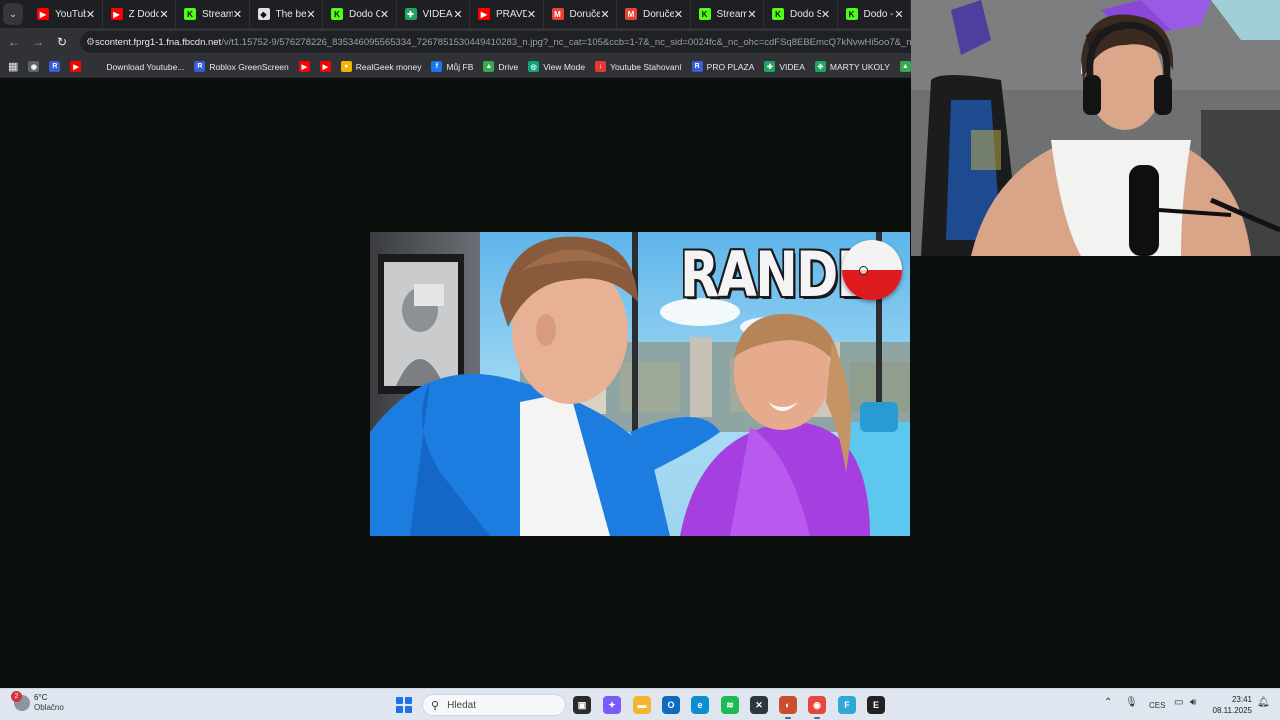  I want to click on epic-games-icon: E, so click(876, 705).